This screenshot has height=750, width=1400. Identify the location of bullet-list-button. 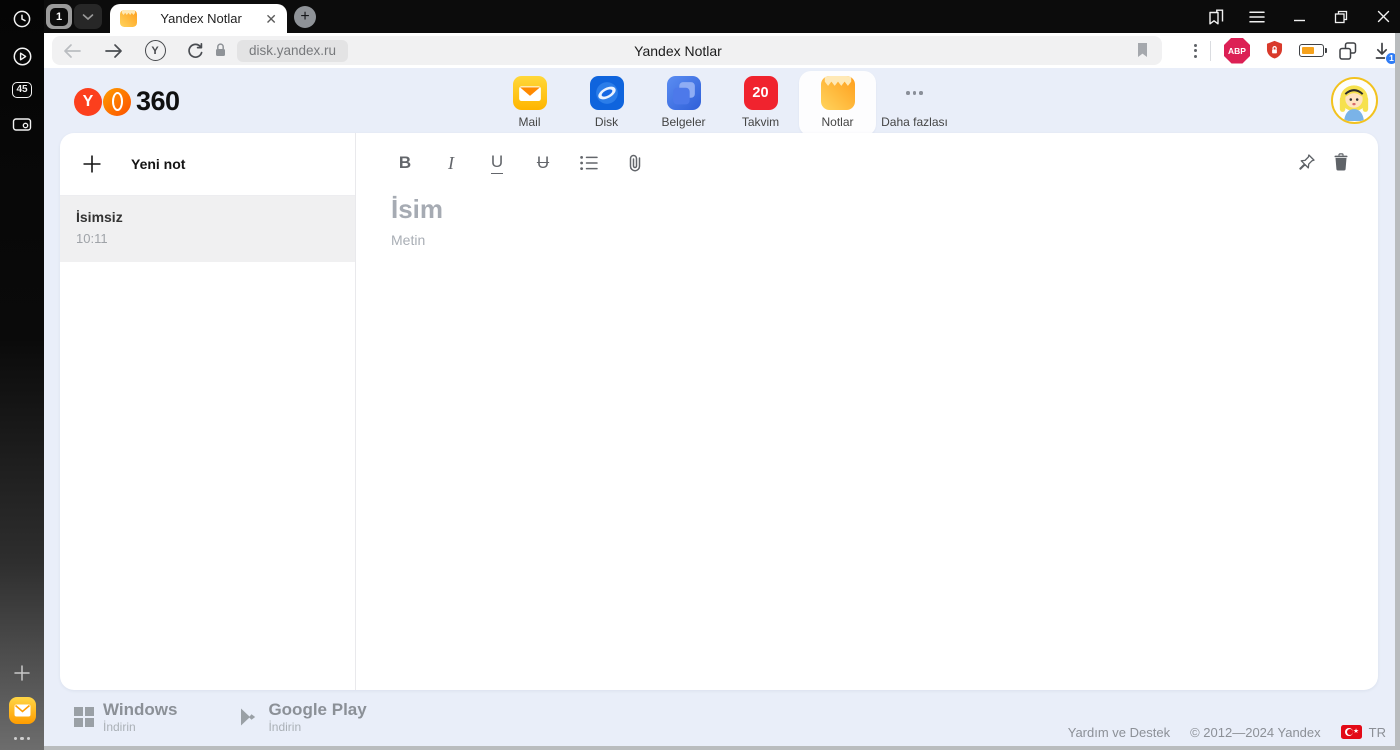
(589, 163).